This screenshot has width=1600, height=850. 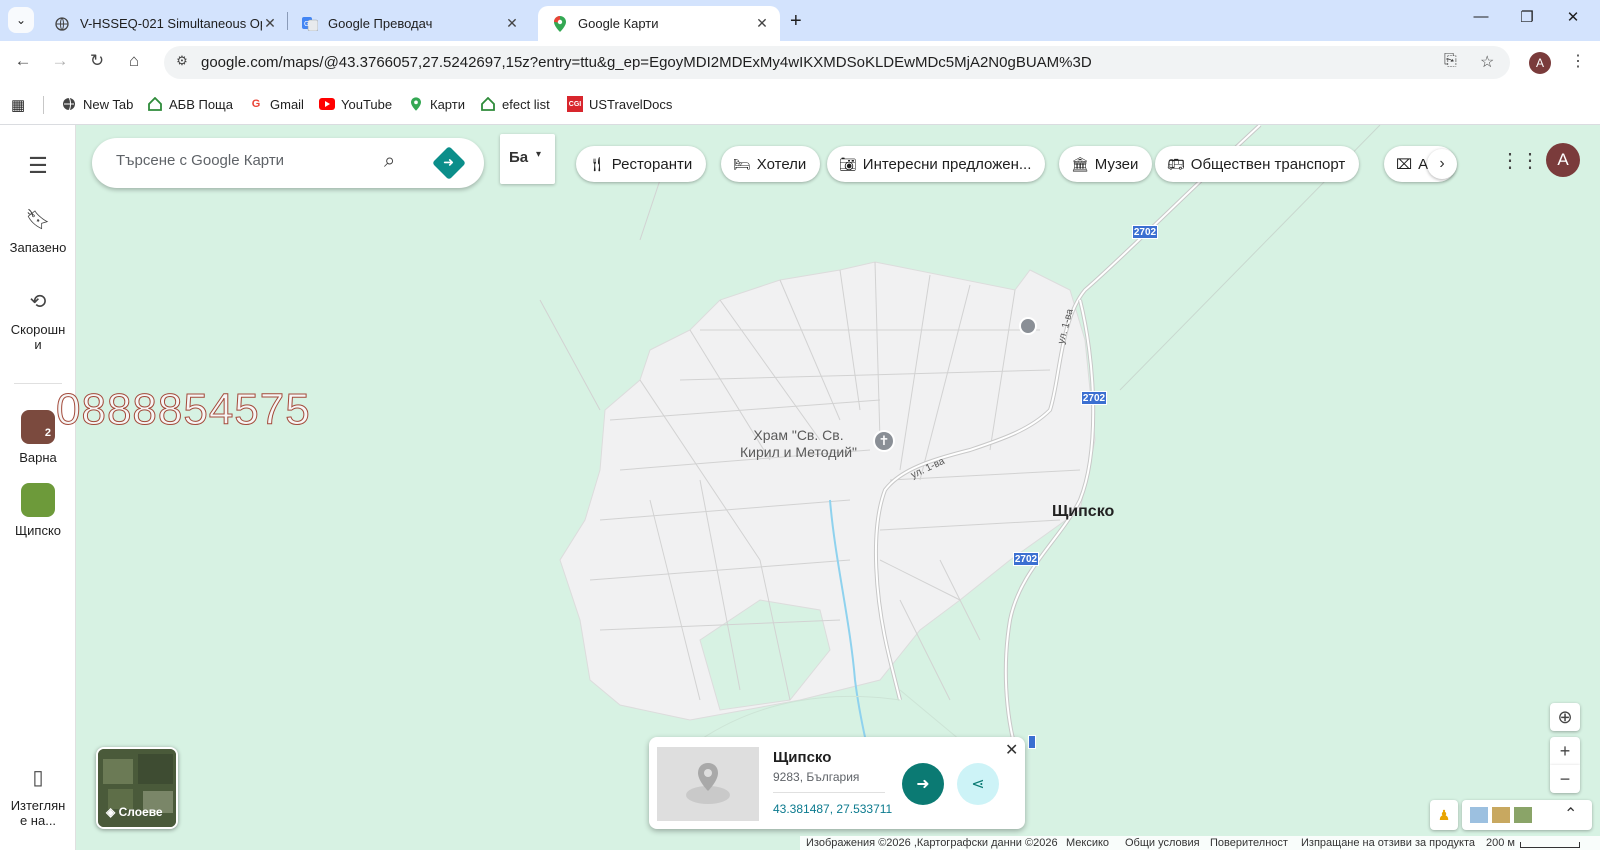 I want to click on search-icon: ⌕, so click(x=389, y=161).